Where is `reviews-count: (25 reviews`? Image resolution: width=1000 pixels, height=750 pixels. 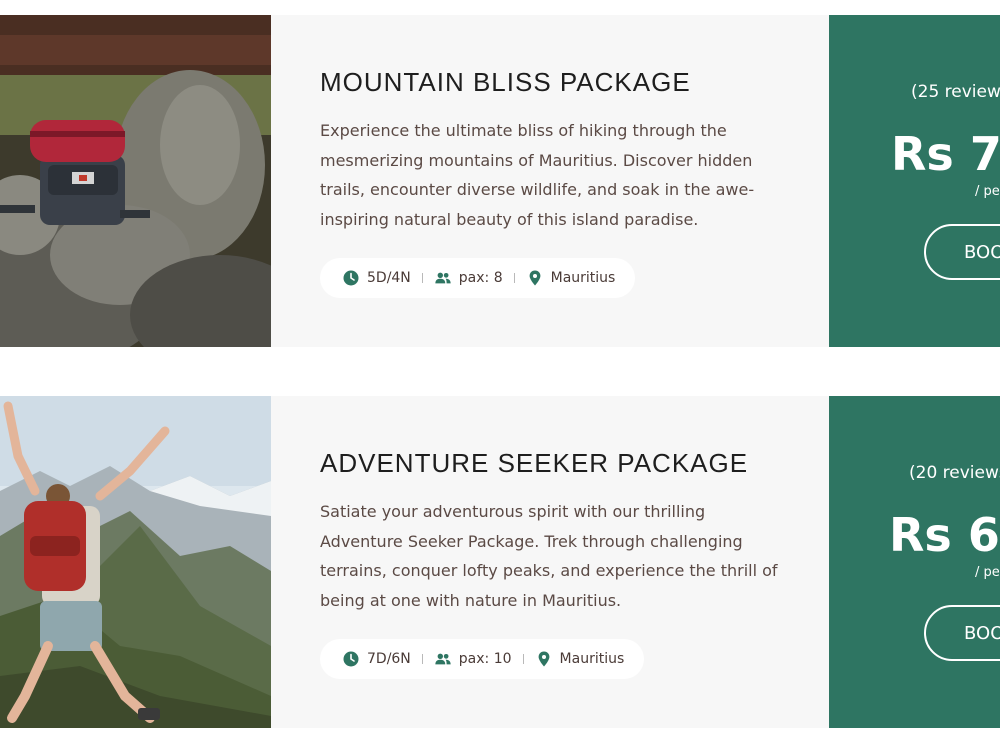 reviews-count: (25 reviews is located at coordinates (955, 92).